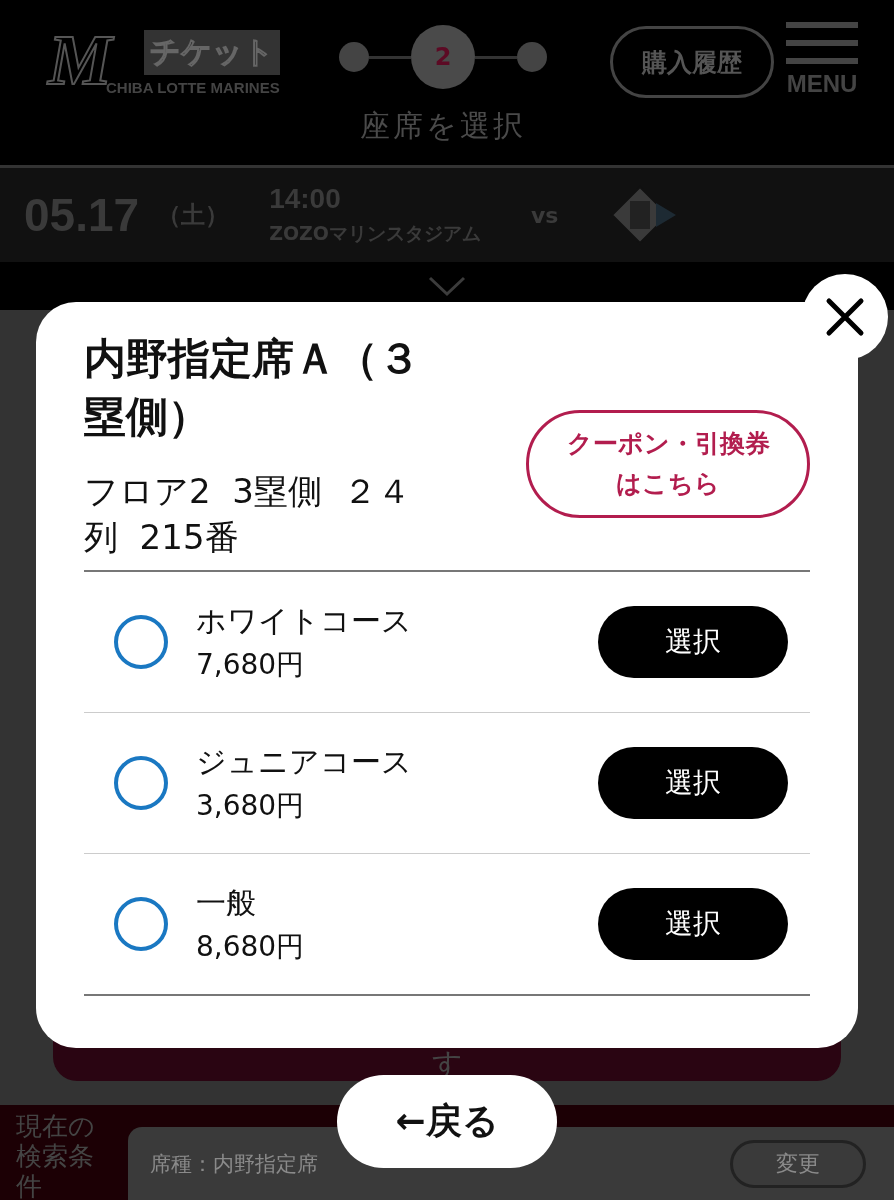  What do you see at coordinates (251, 805) in the screenshot?
I see `course-price: 3,680円` at bounding box center [251, 805].